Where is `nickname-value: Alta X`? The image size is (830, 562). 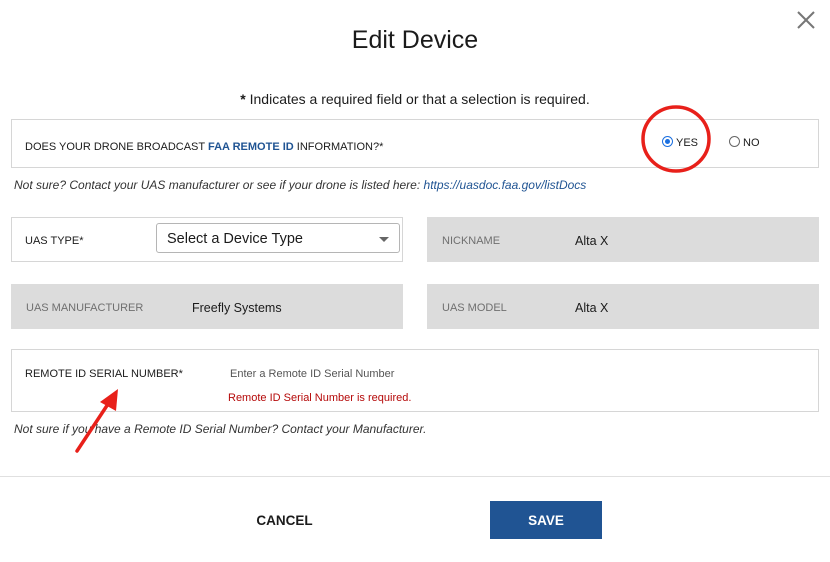 nickname-value: Alta X is located at coordinates (592, 241).